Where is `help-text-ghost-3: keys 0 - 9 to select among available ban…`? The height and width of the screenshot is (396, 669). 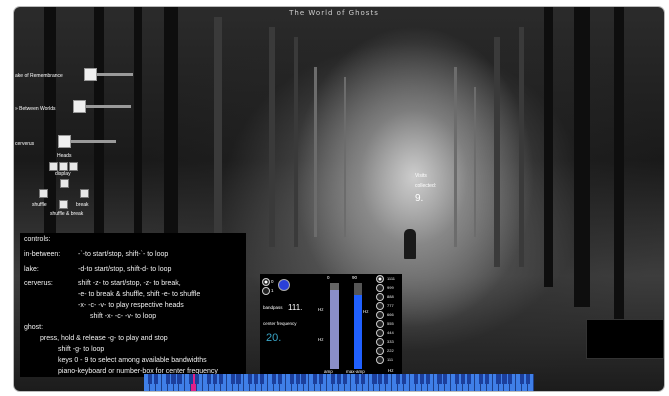 help-text-ghost-3: keys 0 - 9 to select among available ban… is located at coordinates (132, 360).